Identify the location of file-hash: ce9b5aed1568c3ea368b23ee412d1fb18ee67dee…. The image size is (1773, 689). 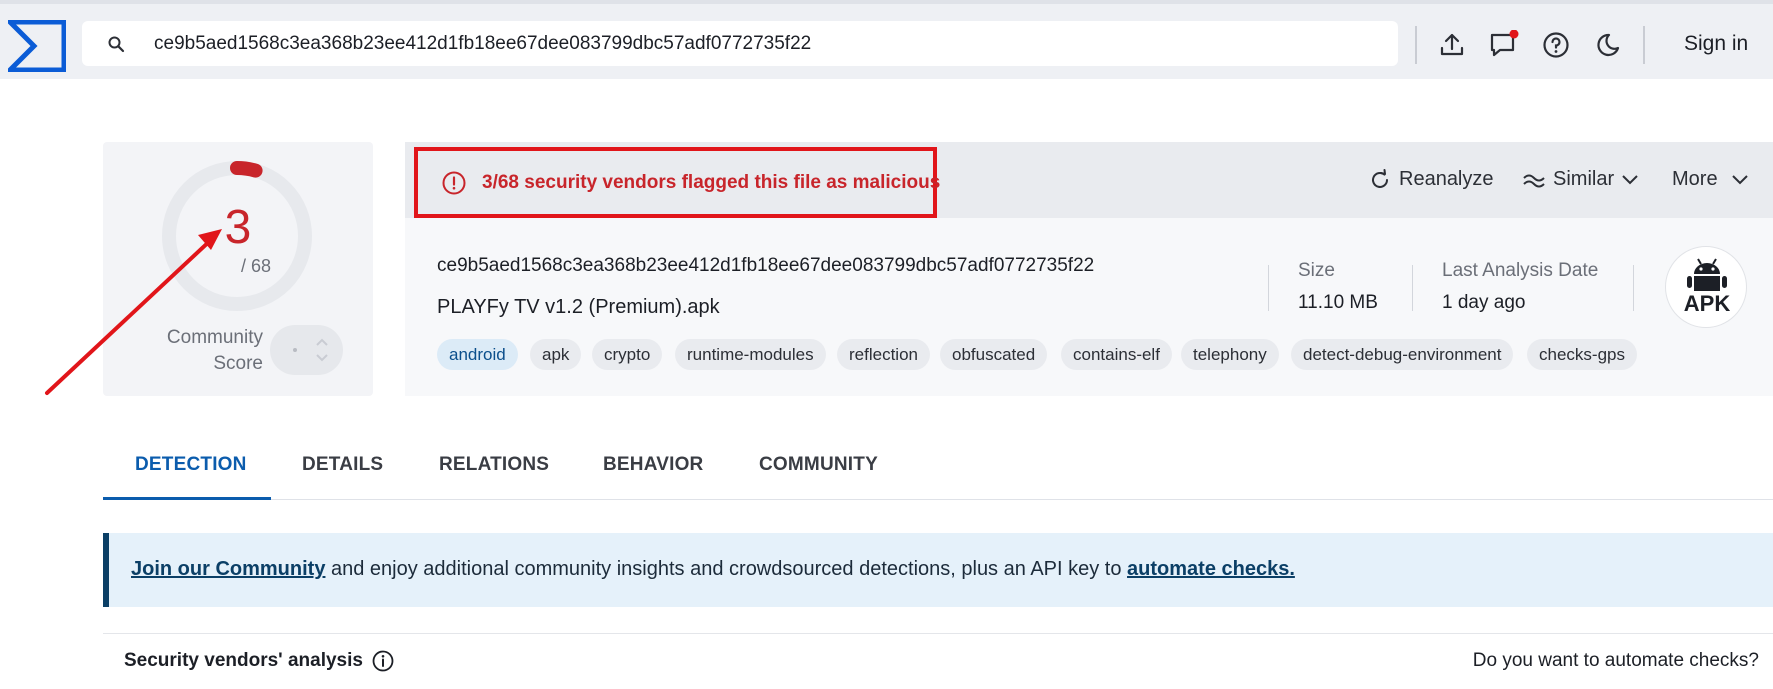
(765, 266).